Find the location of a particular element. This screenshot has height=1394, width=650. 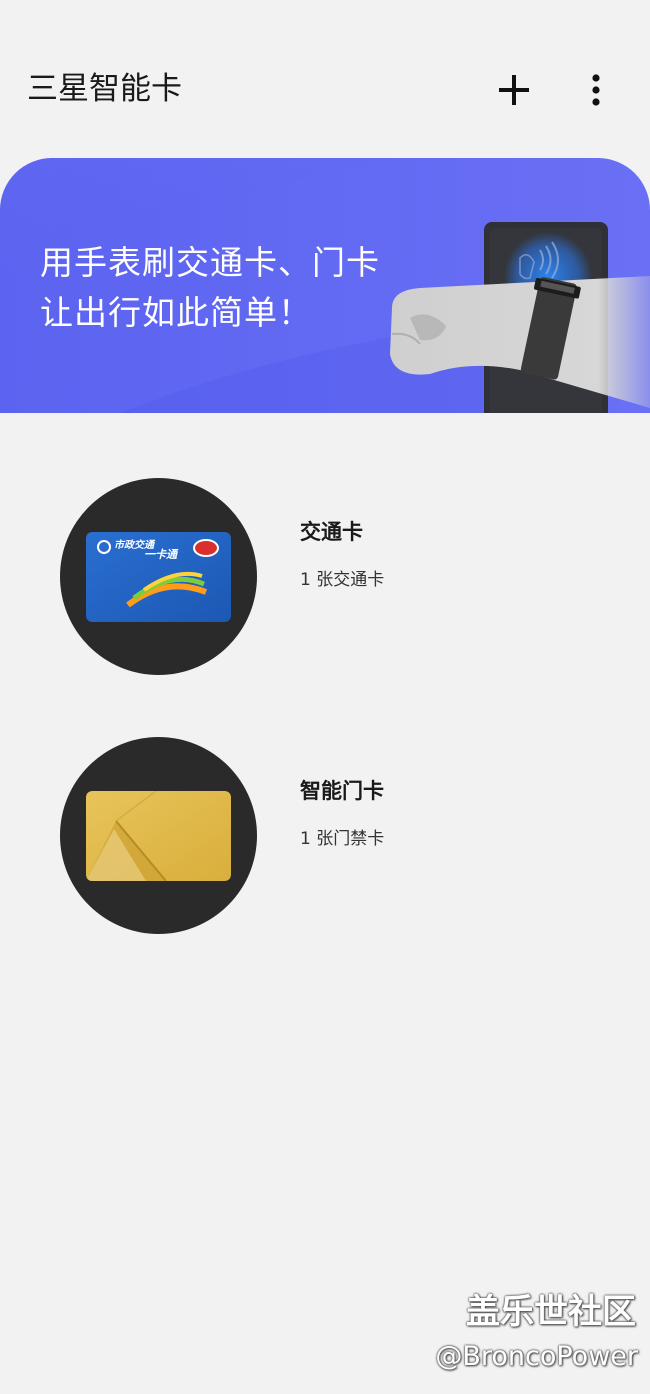

door-card-image is located at coordinates (158, 836).